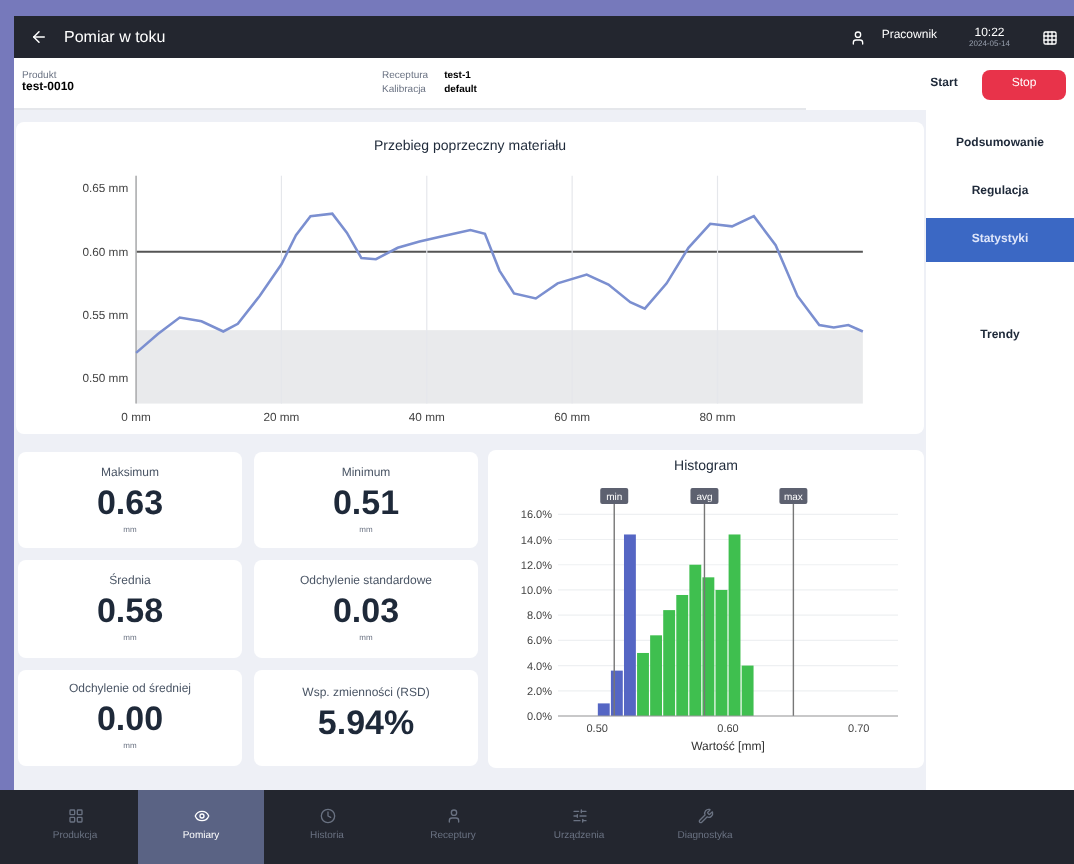 The width and height of the screenshot is (1074, 864). Describe the element at coordinates (130, 610) in the screenshot. I see `stat-value: 0.58` at that location.